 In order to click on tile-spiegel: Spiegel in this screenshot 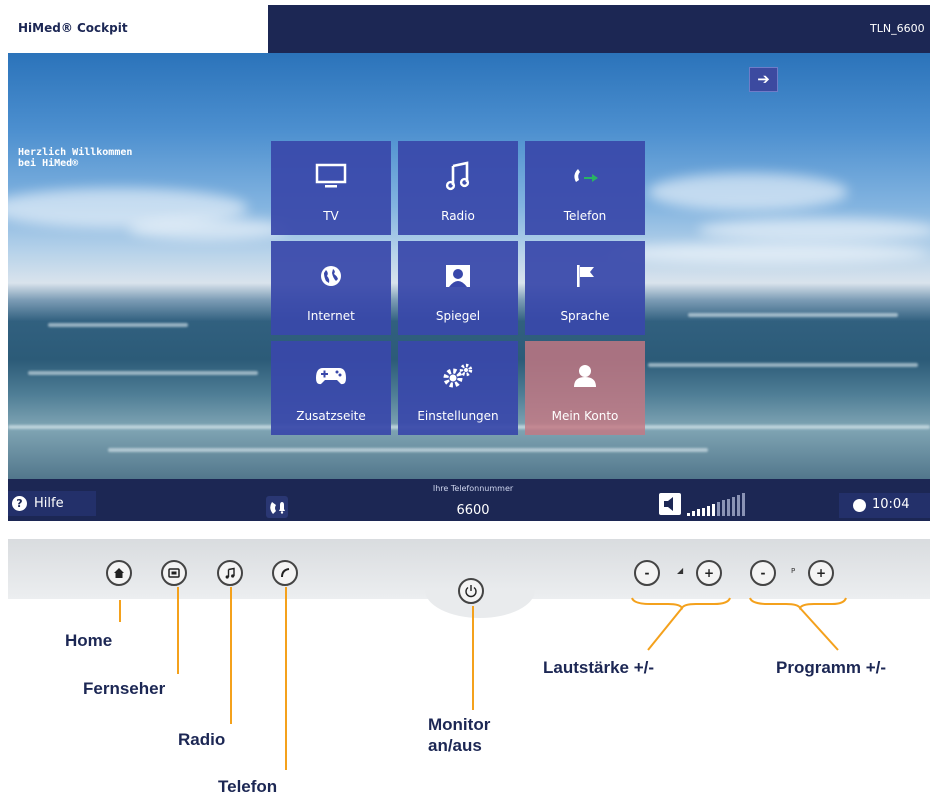, I will do `click(458, 288)`.